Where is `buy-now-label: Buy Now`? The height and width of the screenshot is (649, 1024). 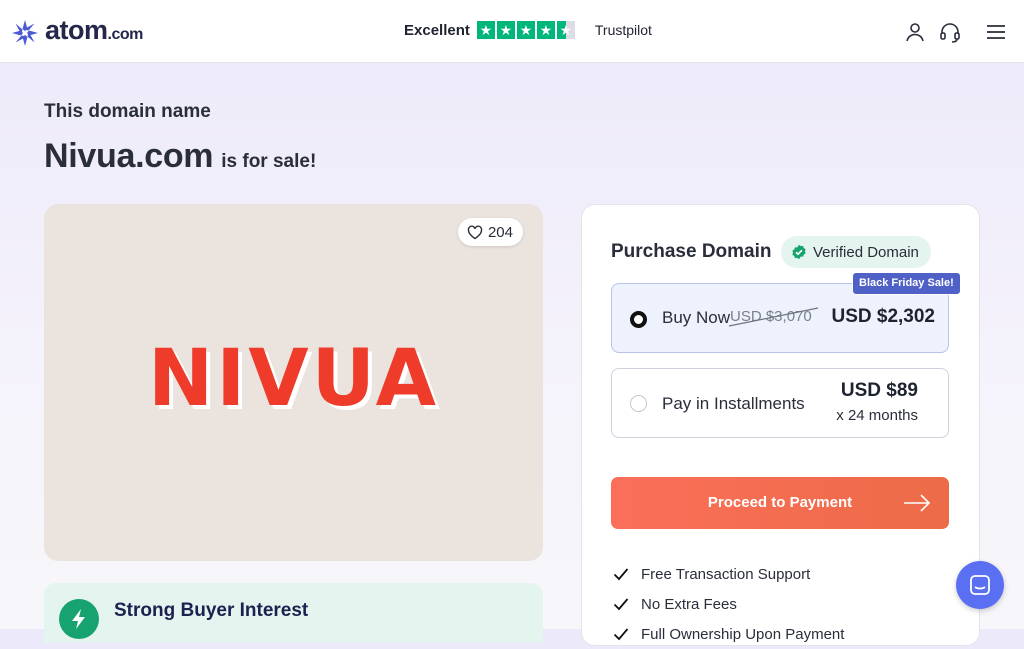
buy-now-label: Buy Now is located at coordinates (696, 317).